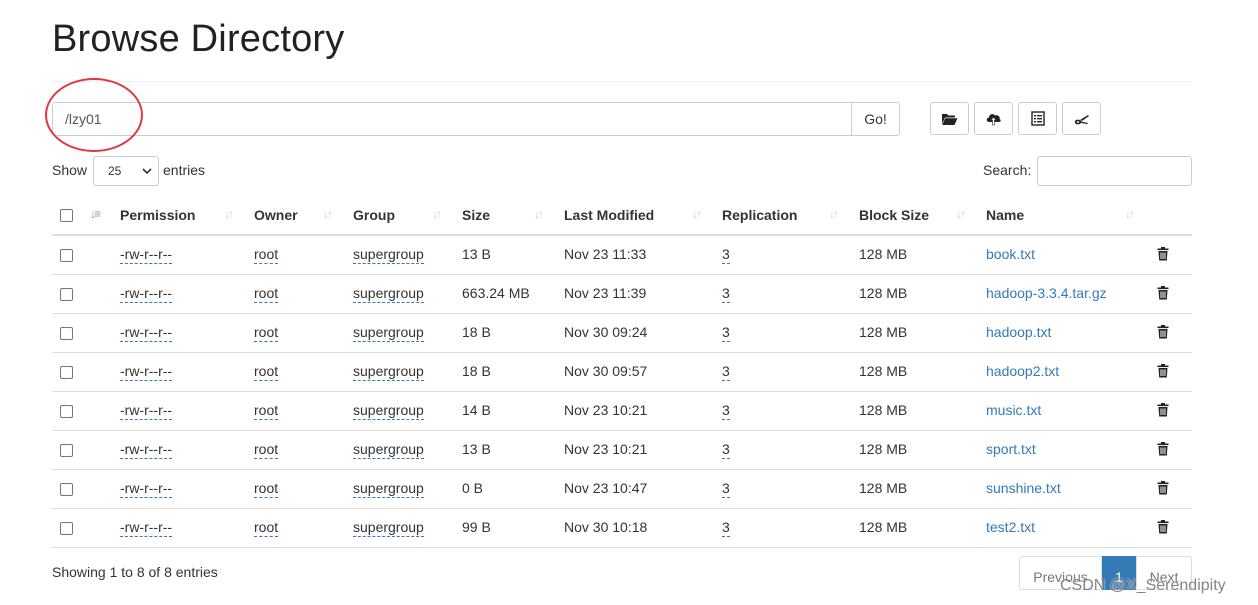 Image resolution: width=1258 pixels, height=605 pixels. I want to click on go-button: Go!, so click(875, 119).